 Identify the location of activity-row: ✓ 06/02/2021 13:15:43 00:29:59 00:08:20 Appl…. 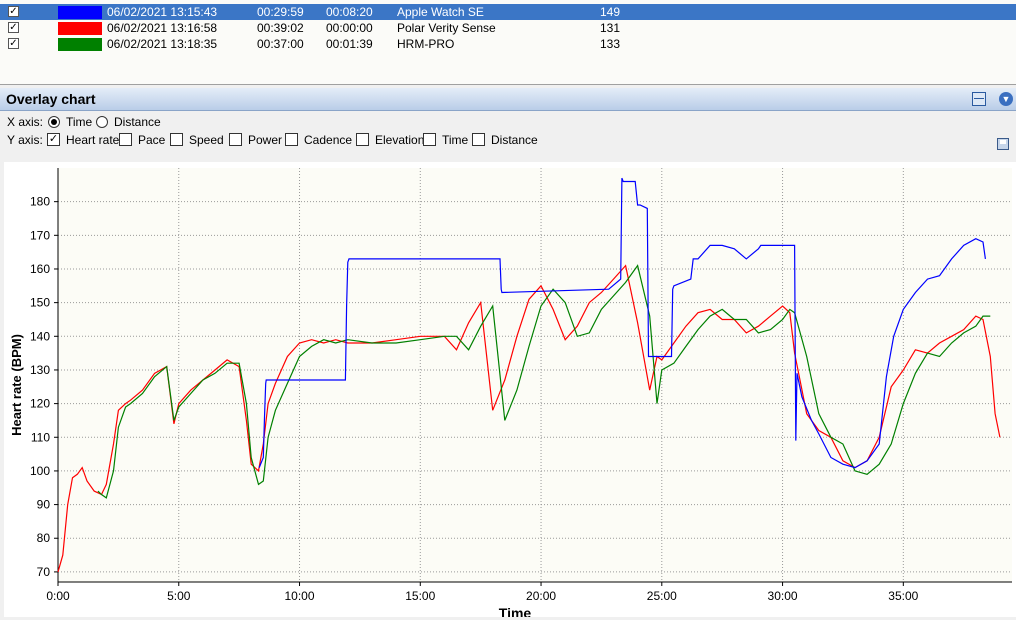
(508, 12).